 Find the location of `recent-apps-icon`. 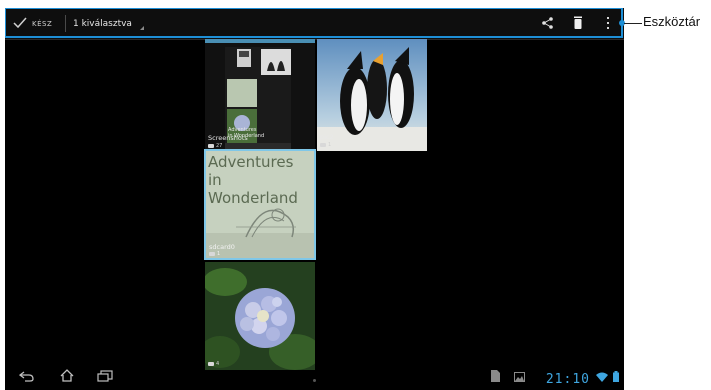

recent-apps-icon is located at coordinates (105, 376).